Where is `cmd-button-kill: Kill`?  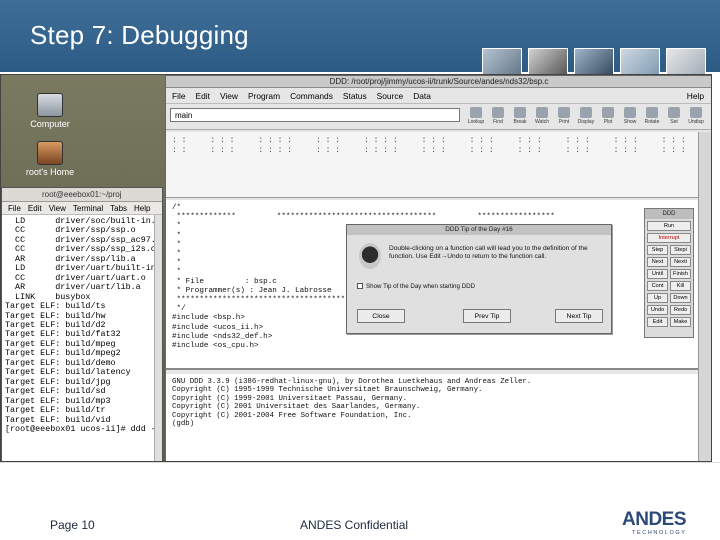 cmd-button-kill: Kill is located at coordinates (680, 286).